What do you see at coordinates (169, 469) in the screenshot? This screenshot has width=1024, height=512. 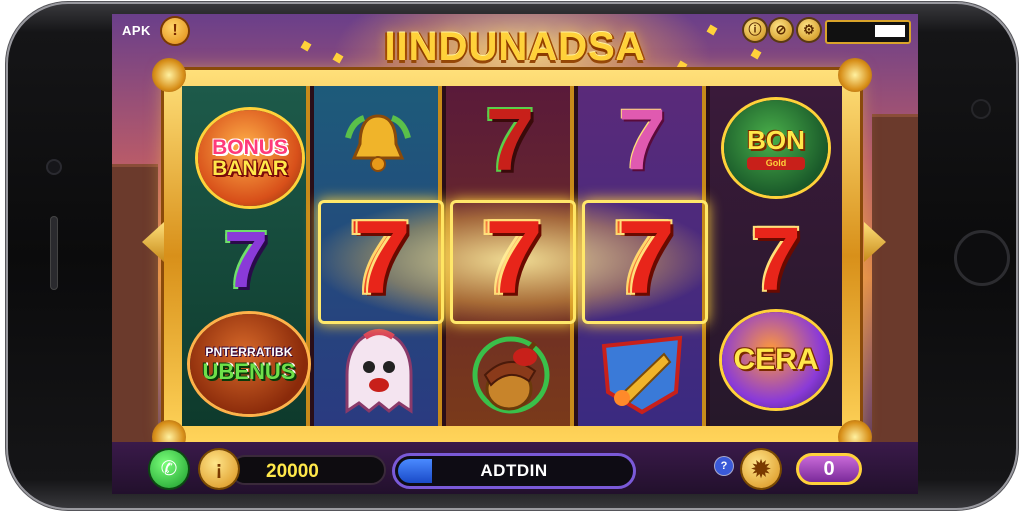 I see `phone-icon: ✆` at bounding box center [169, 469].